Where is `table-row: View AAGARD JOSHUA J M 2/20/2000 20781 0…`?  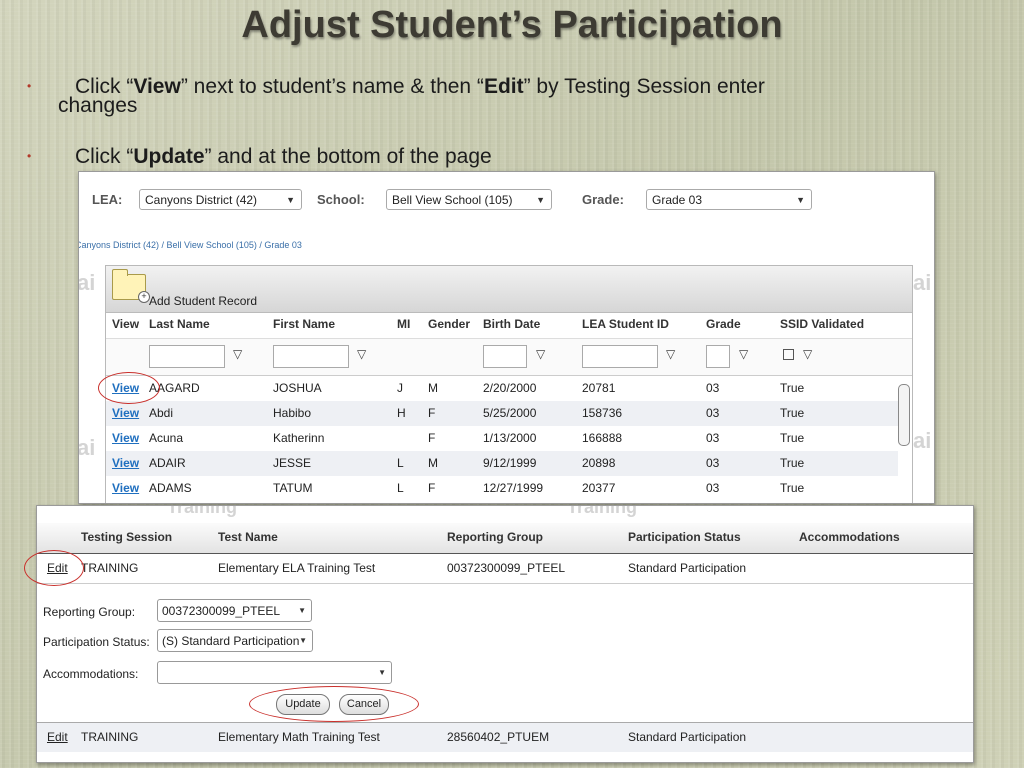 table-row: View AAGARD JOSHUA J M 2/20/2000 20781 0… is located at coordinates (502, 388).